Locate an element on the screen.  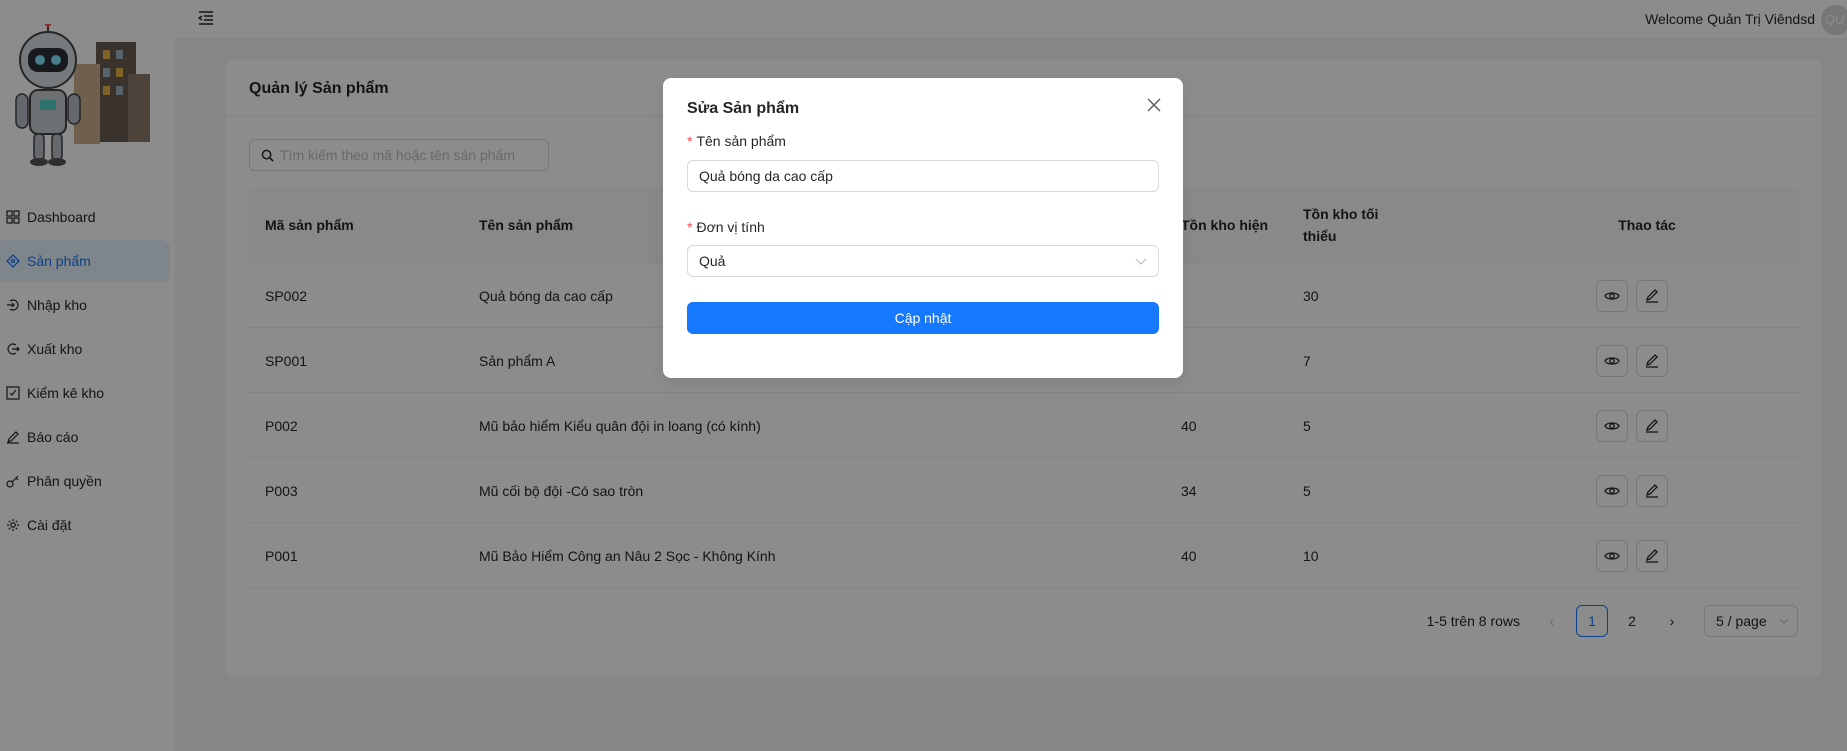
unit-select-value: Quả is located at coordinates (712, 261).